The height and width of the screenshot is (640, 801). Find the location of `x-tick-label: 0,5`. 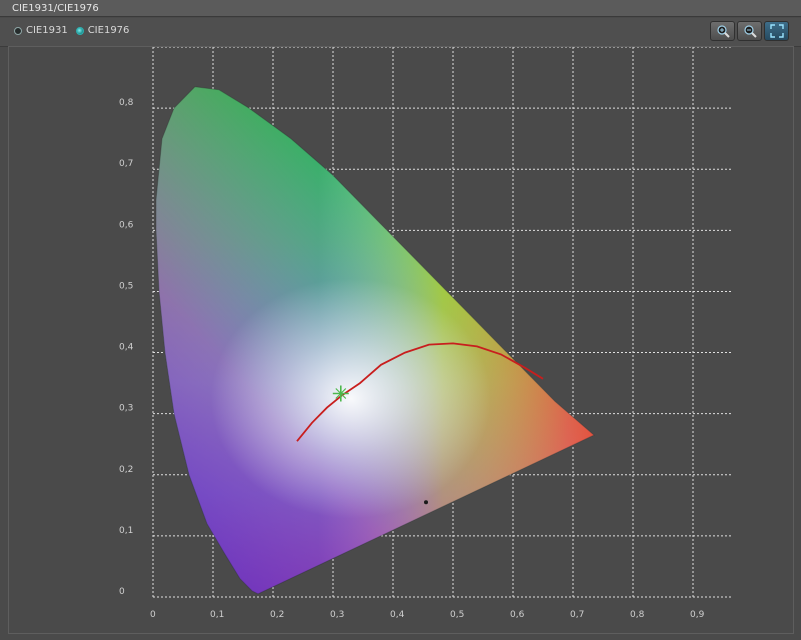

x-tick-label: 0,5 is located at coordinates (457, 615).